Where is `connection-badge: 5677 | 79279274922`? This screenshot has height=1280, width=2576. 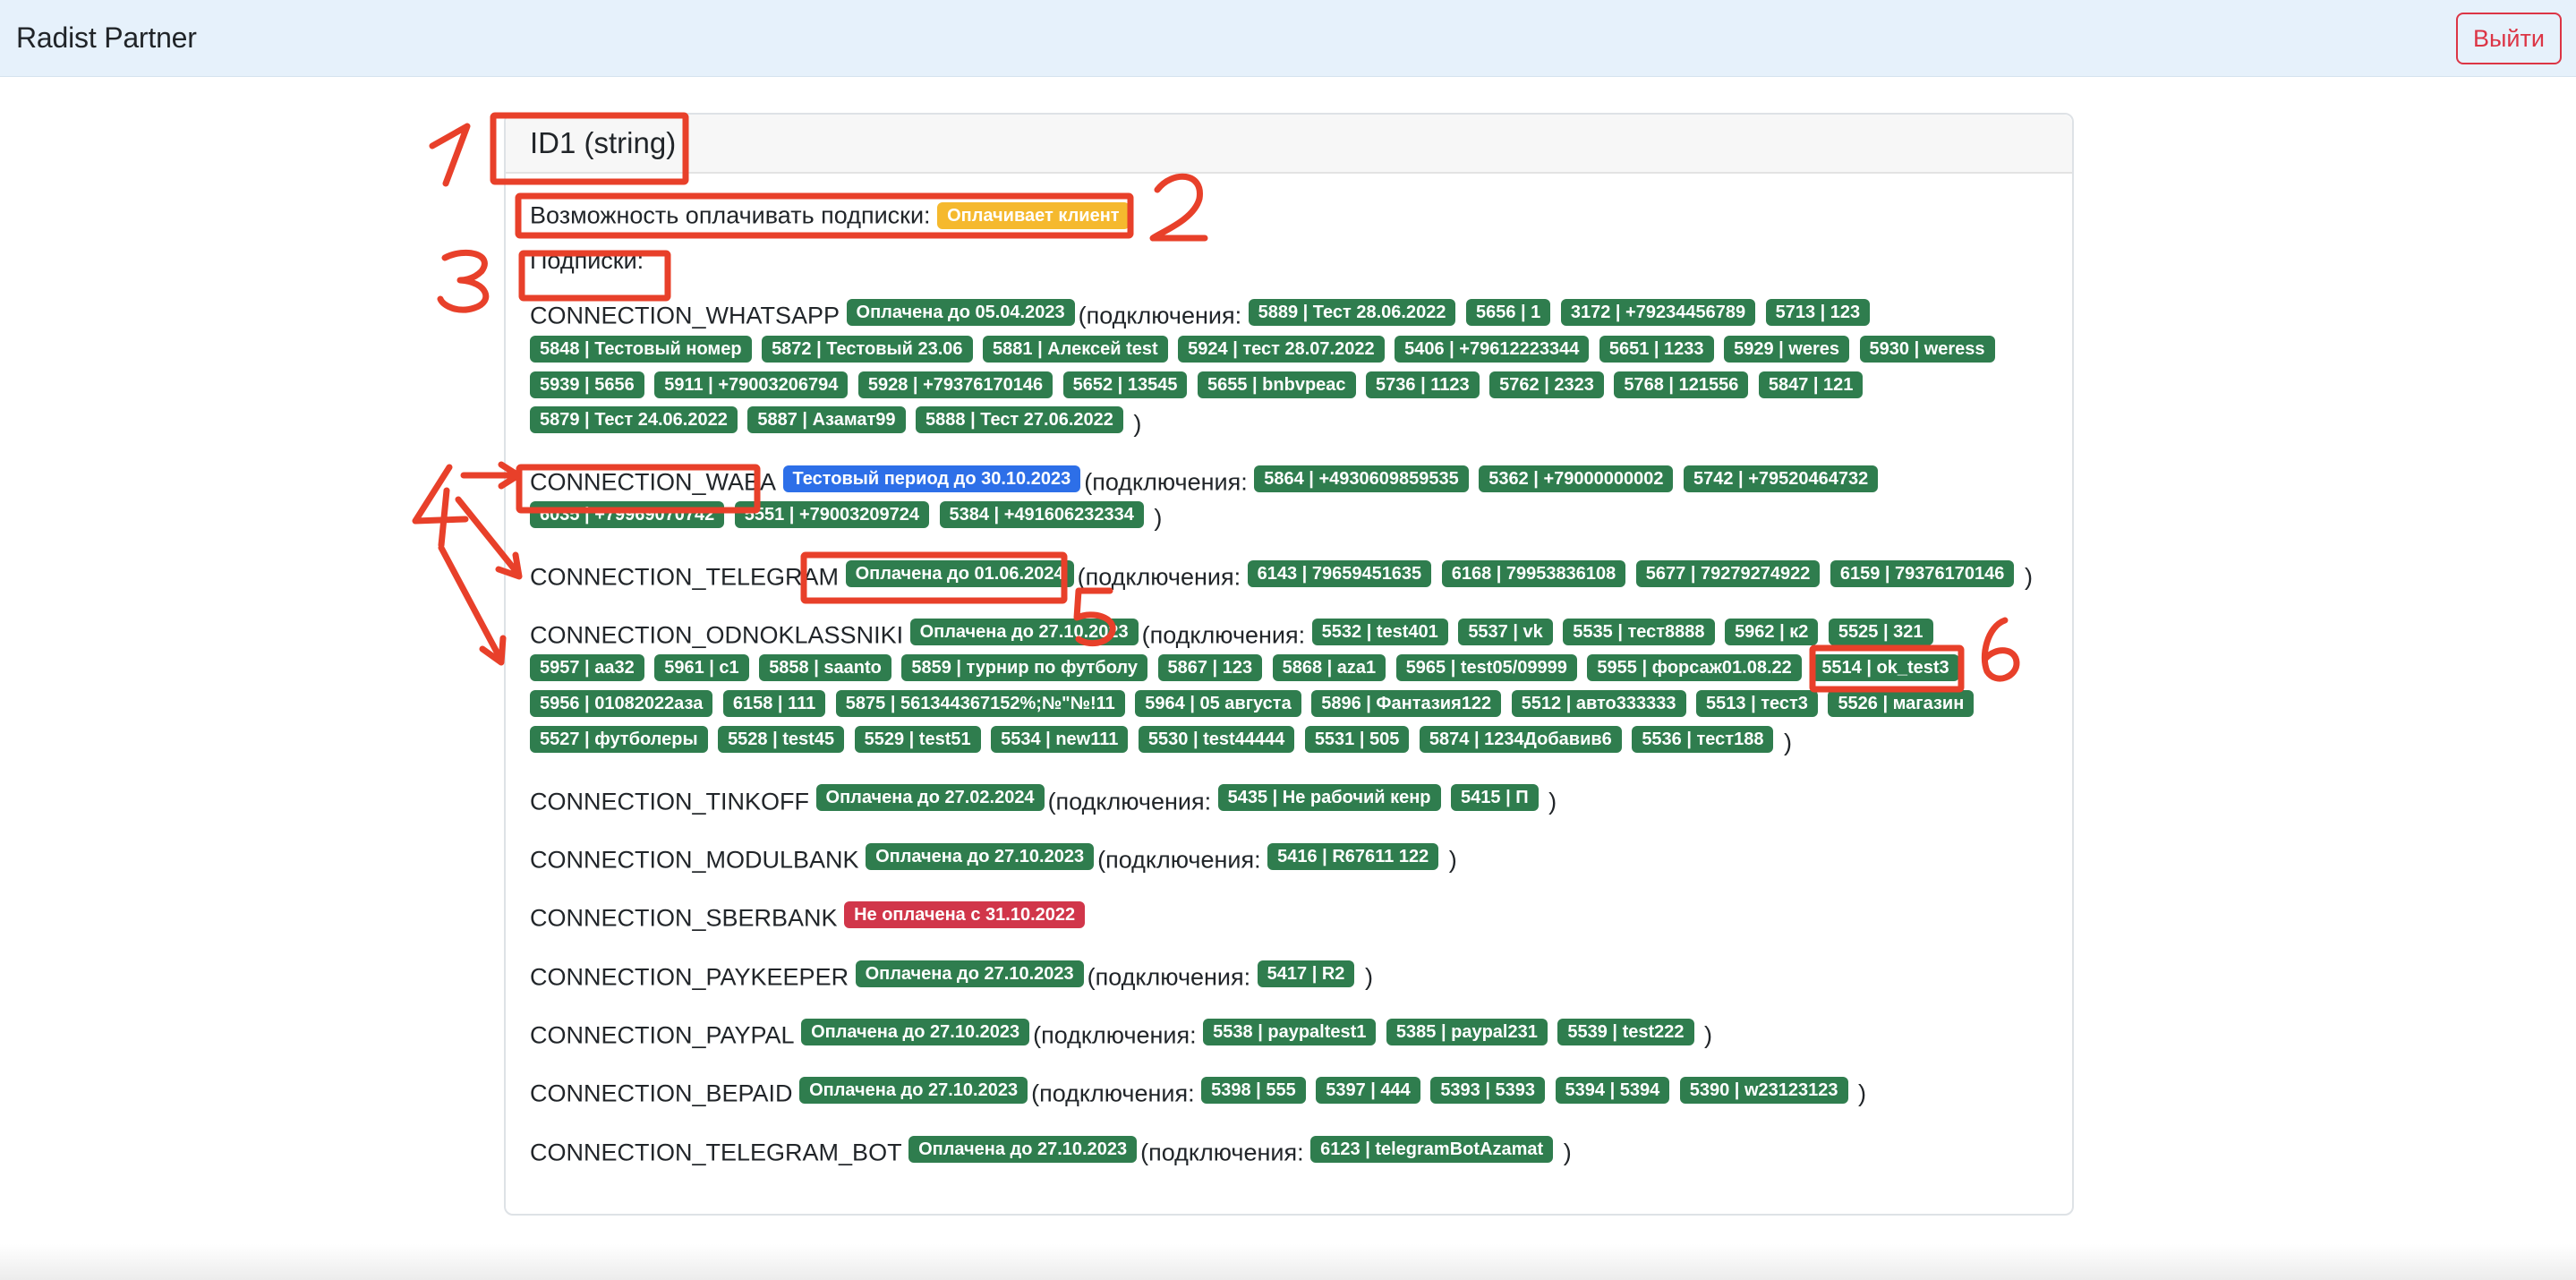 connection-badge: 5677 | 79279274922 is located at coordinates (1728, 573).